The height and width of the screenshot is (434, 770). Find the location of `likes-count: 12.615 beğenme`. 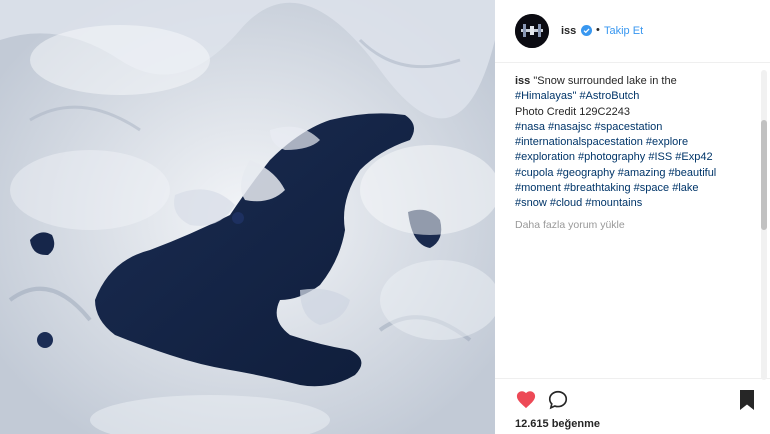

likes-count: 12.615 beğenme is located at coordinates (557, 424).